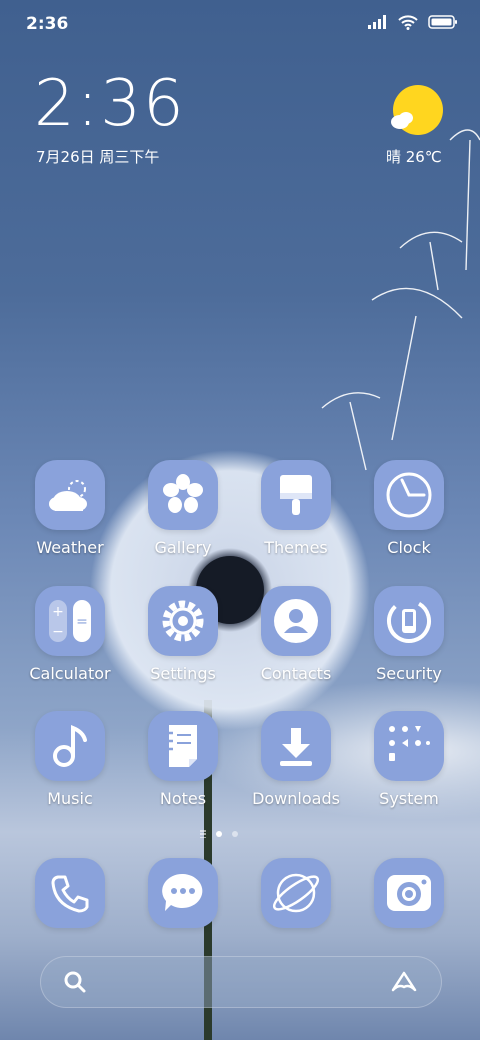 Image resolution: width=480 pixels, height=1040 pixels. I want to click on page-dot-active, so click(219, 834).